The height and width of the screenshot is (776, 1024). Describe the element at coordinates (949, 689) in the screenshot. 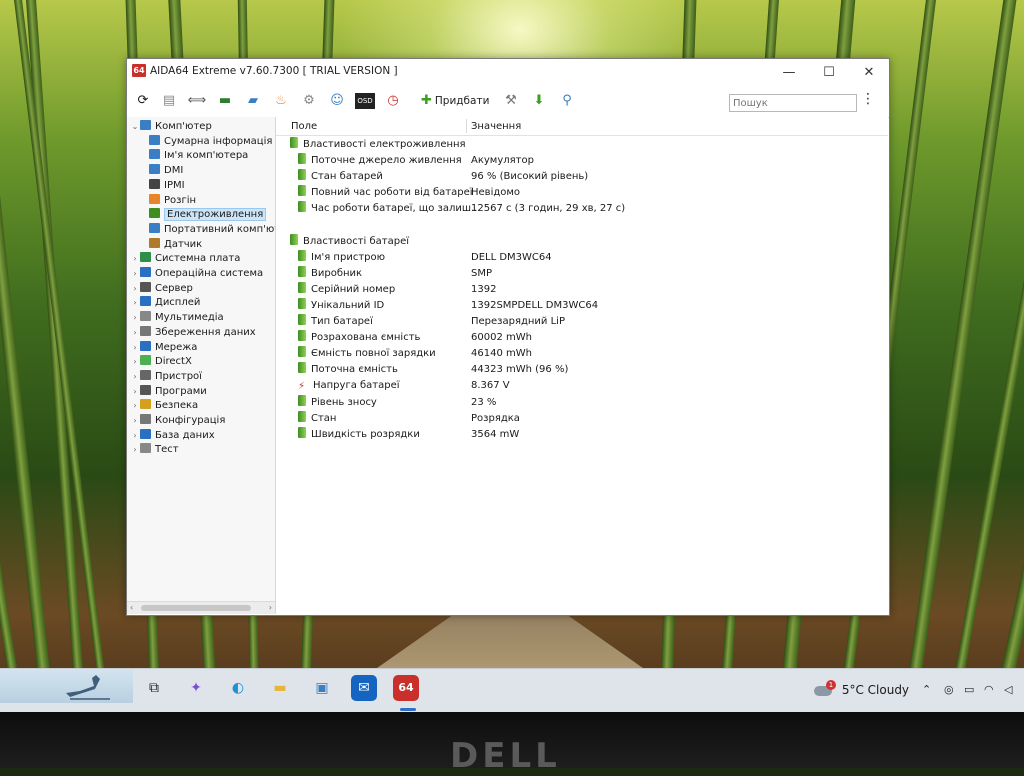

I see `copilot-tray-icon: ◎` at that location.